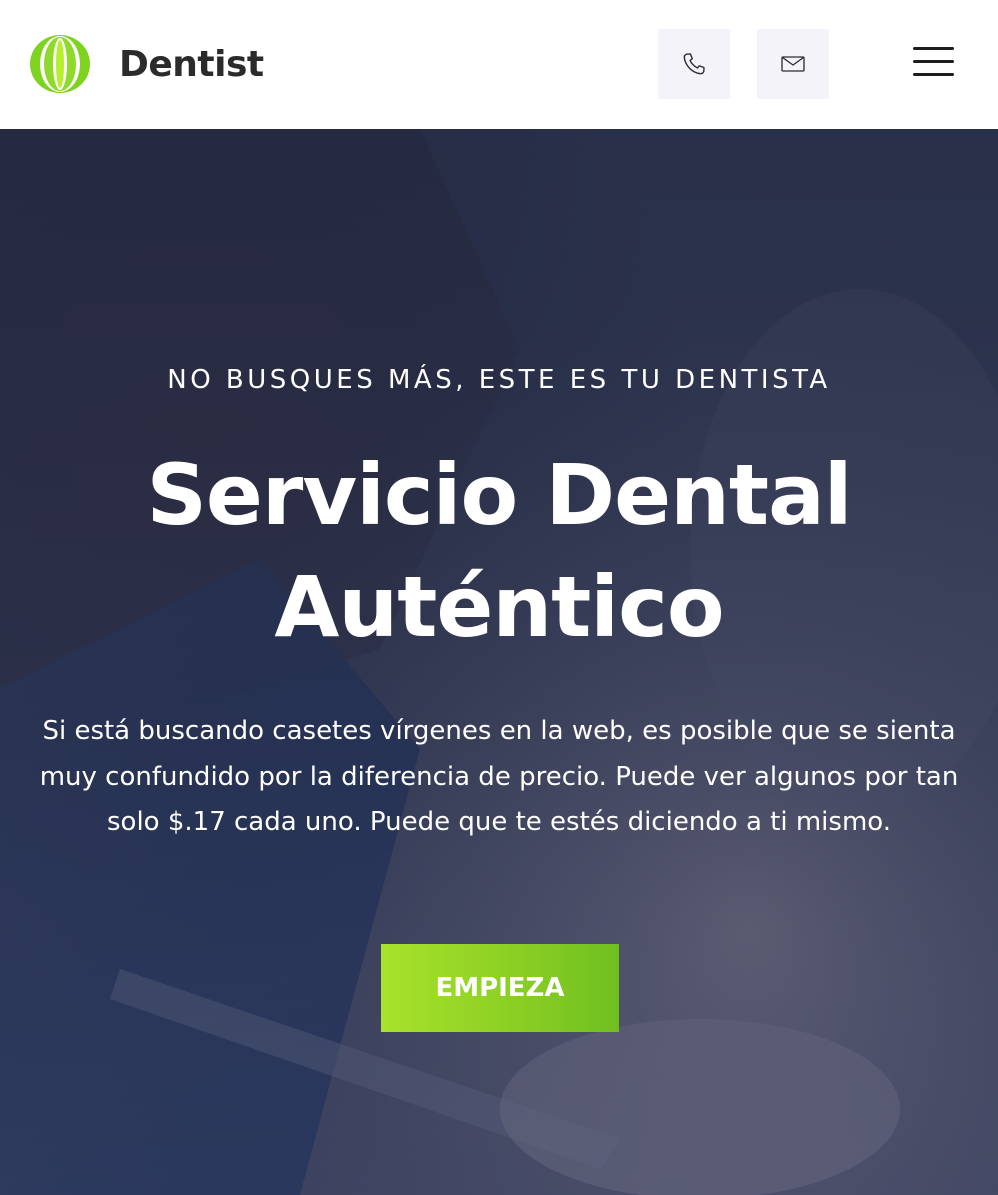  What do you see at coordinates (934, 62) in the screenshot?
I see `menu-button` at bounding box center [934, 62].